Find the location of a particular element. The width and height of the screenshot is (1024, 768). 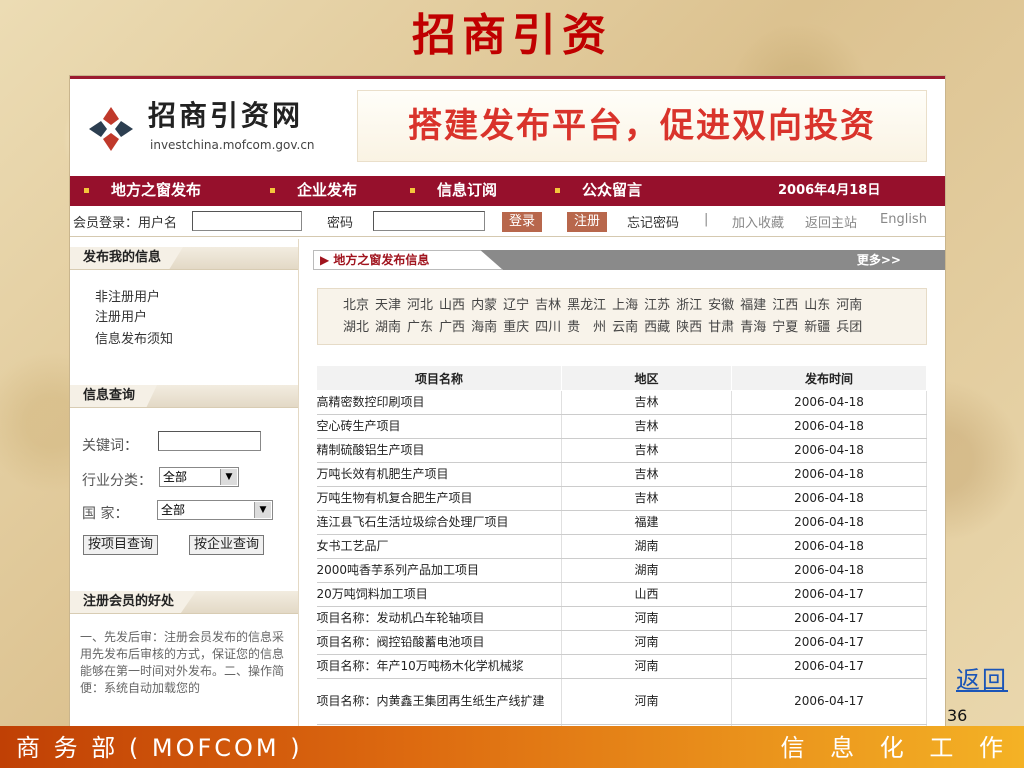

table-row: 精制硫酸铝生产项目 吉林 2006-04-18 is located at coordinates (621, 450).